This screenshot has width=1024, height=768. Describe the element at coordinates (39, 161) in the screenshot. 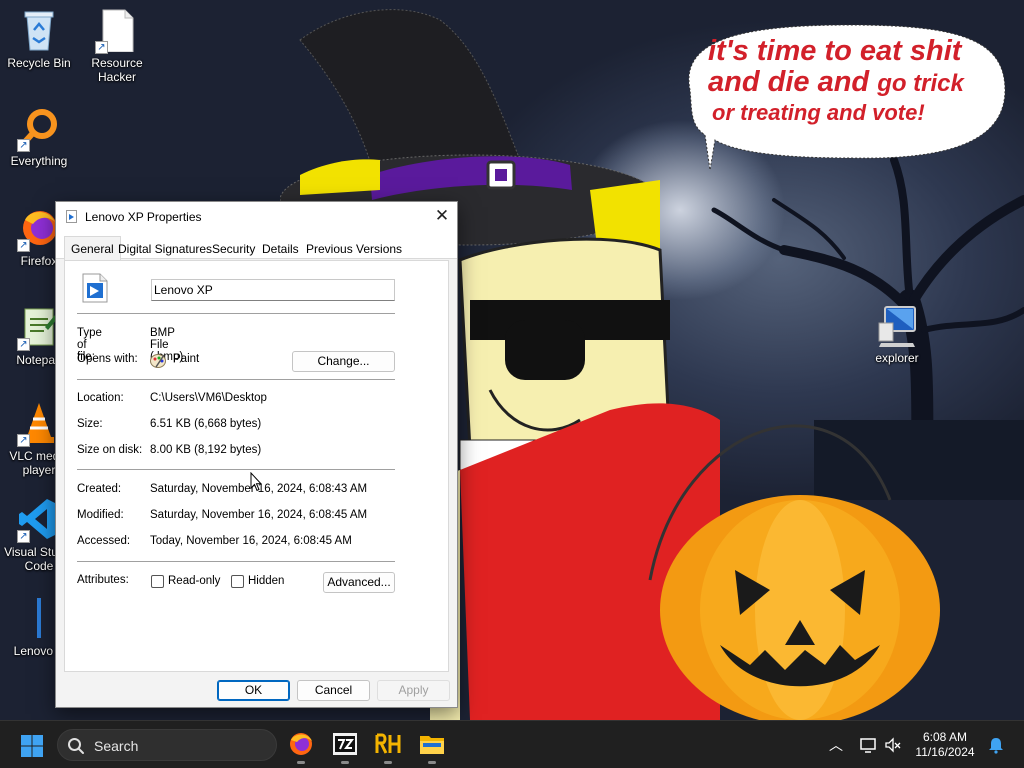

I see `desktop-icon-label: Everything` at that location.